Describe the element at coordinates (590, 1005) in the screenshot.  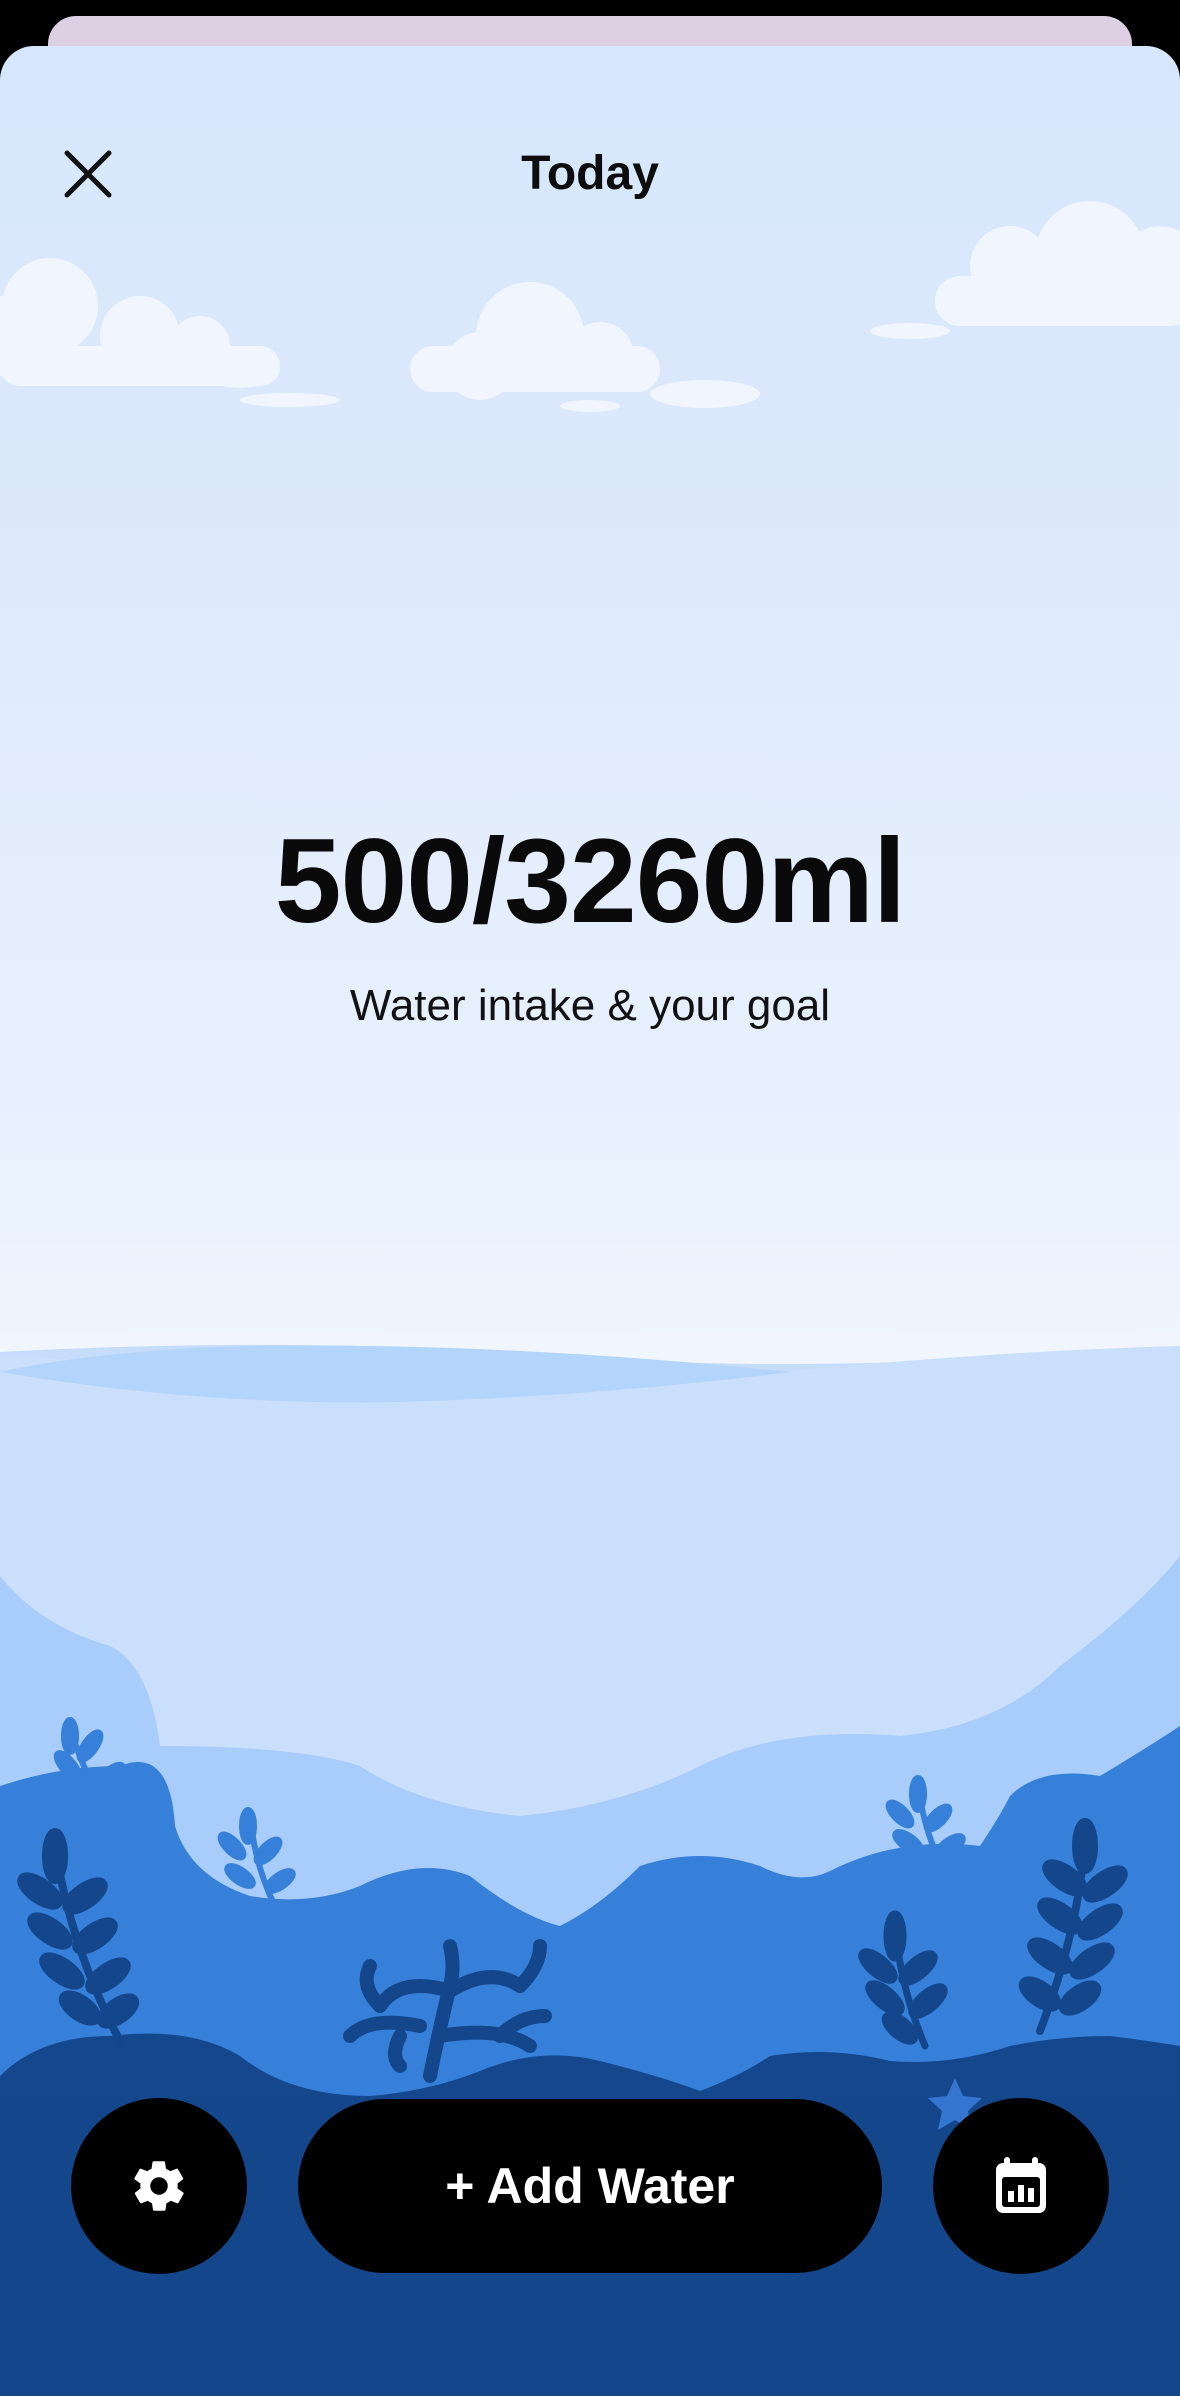
I see `intake-caption: Water intake & your goal` at that location.